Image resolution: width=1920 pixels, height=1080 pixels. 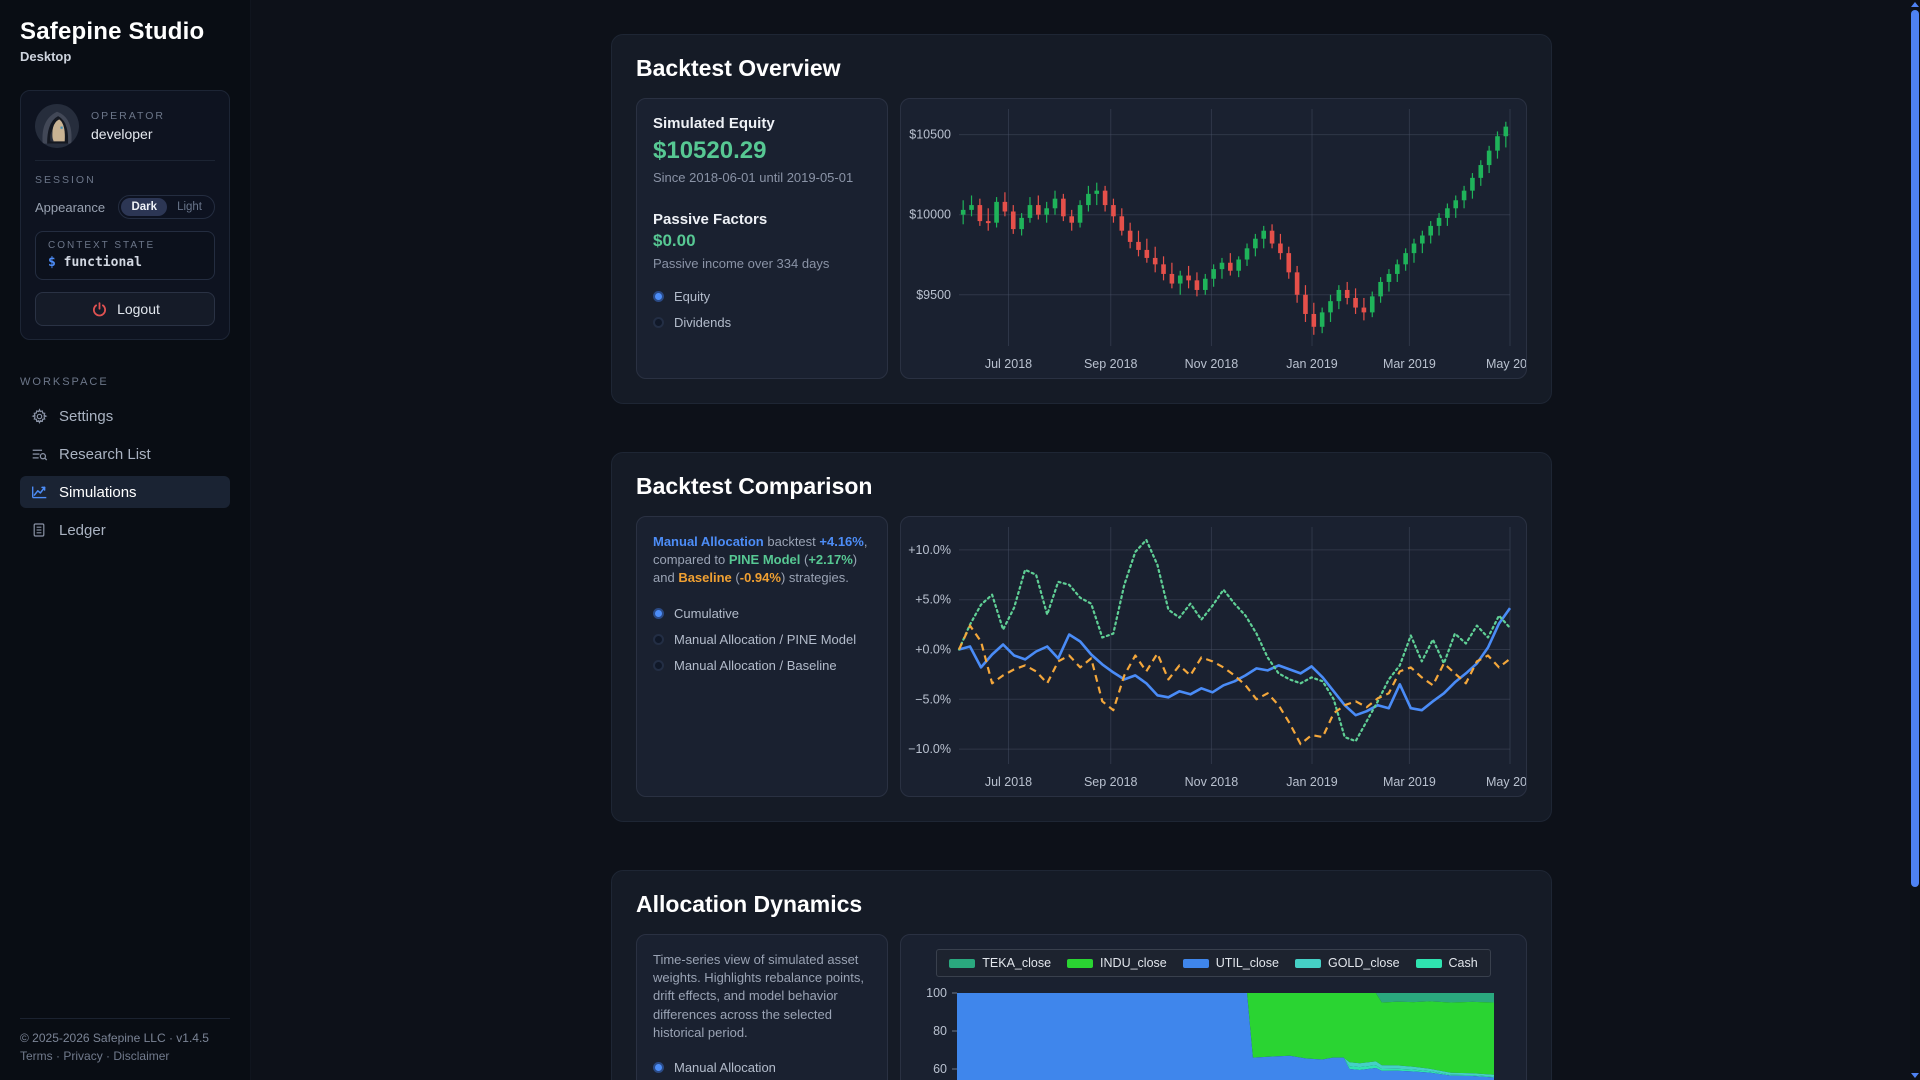 I want to click on appearance-label: Appearance, so click(x=70, y=207).